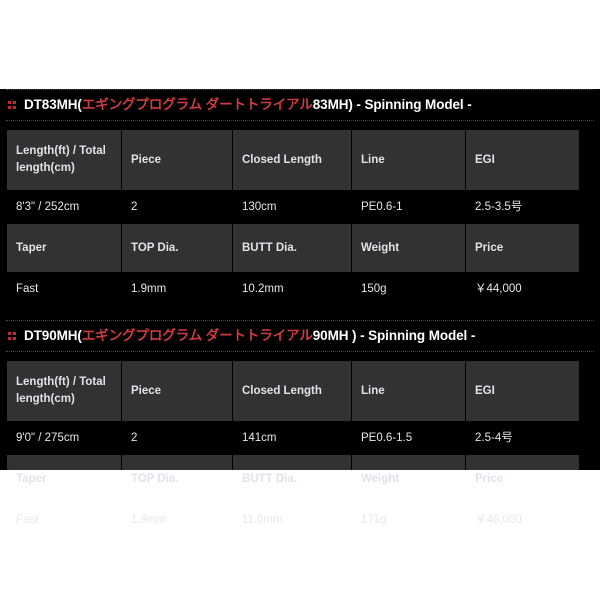  What do you see at coordinates (64, 247) in the screenshot?
I see `header-cell-taper: Taper` at bounding box center [64, 247].